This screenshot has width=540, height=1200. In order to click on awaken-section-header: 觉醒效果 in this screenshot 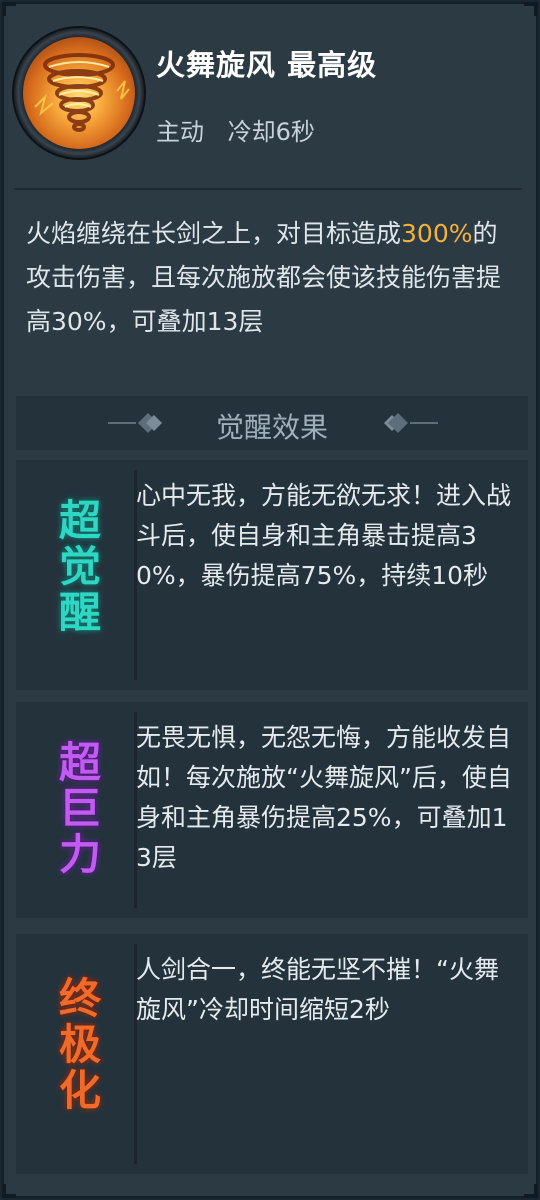, I will do `click(272, 423)`.